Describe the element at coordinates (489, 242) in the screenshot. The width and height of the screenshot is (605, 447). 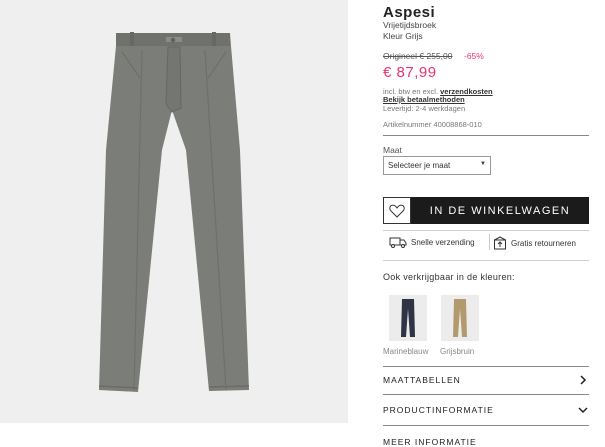
I see `usp-divider` at that location.